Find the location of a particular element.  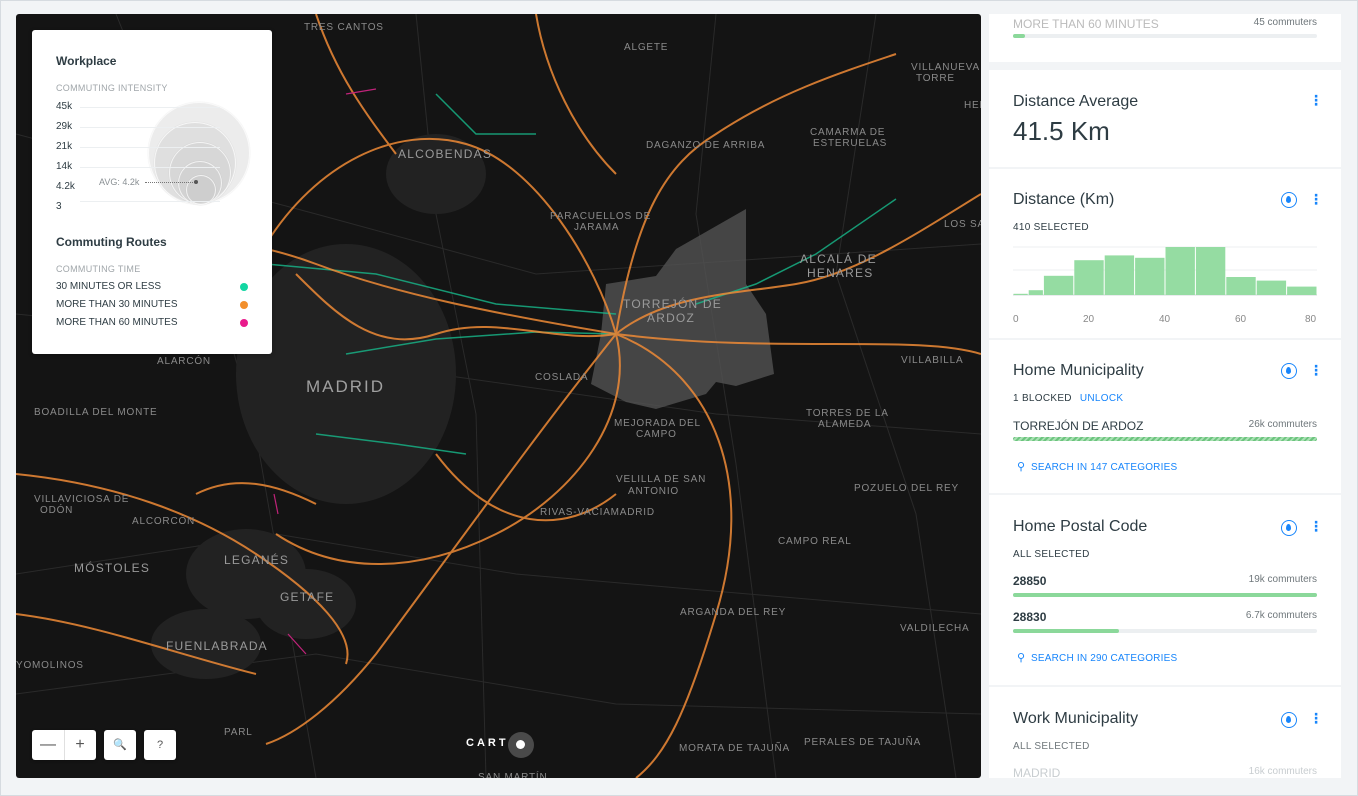

map-place-label: PARL is located at coordinates (238, 732).